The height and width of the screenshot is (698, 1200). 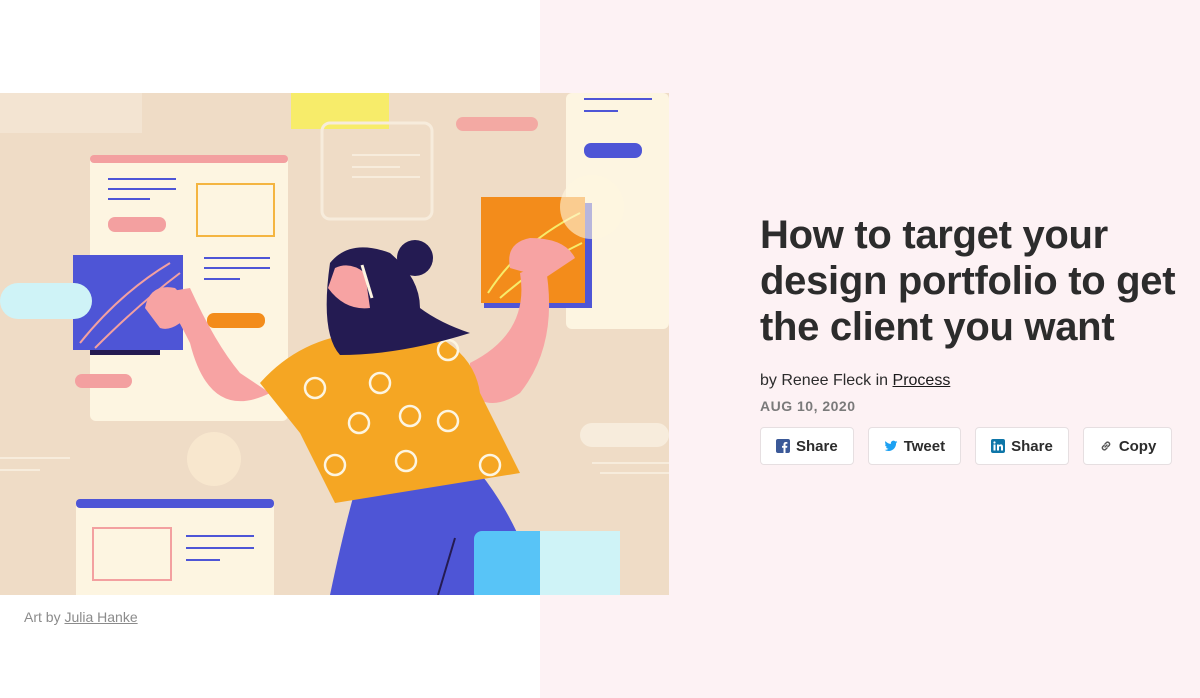 What do you see at coordinates (808, 406) in the screenshot?
I see `publish-date: AUG 10, 2020` at bounding box center [808, 406].